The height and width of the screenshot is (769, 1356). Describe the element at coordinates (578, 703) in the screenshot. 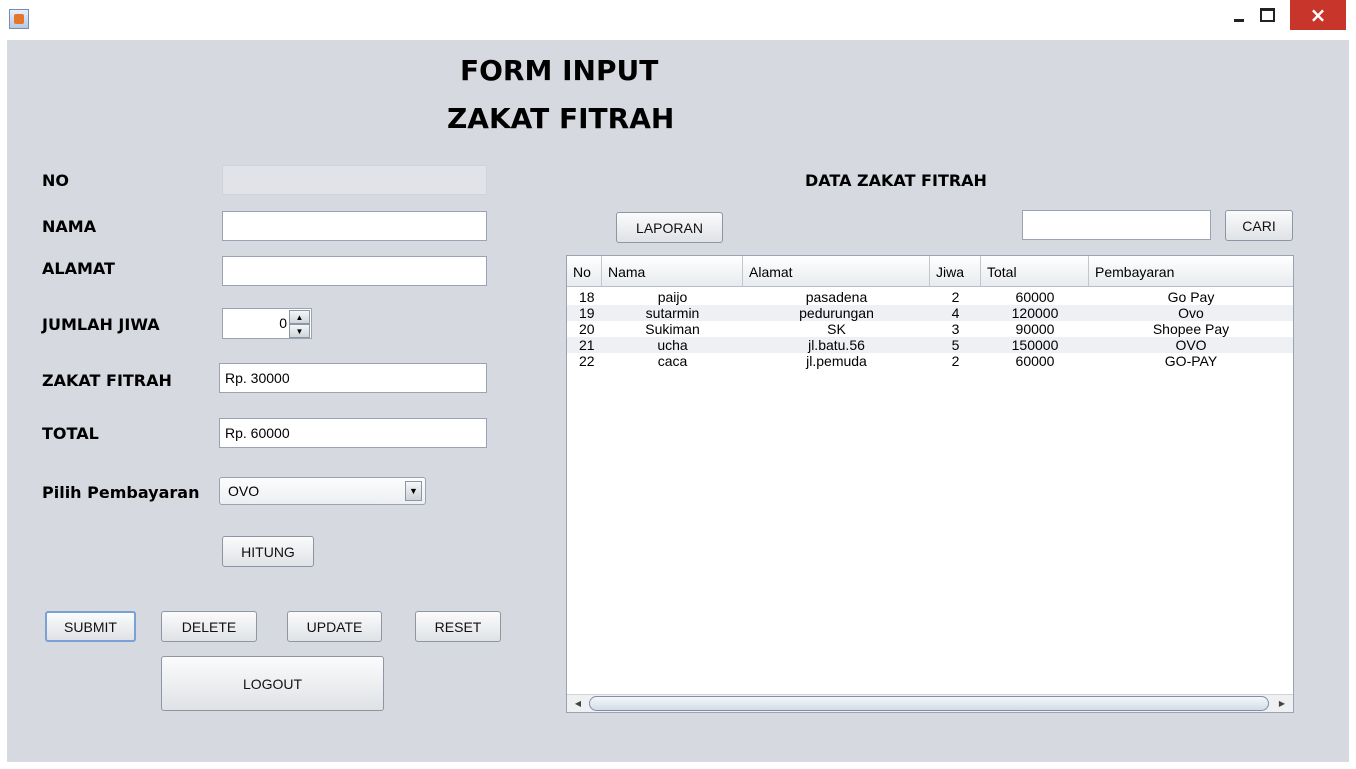

I see `scroll-left-icon: ◀` at that location.